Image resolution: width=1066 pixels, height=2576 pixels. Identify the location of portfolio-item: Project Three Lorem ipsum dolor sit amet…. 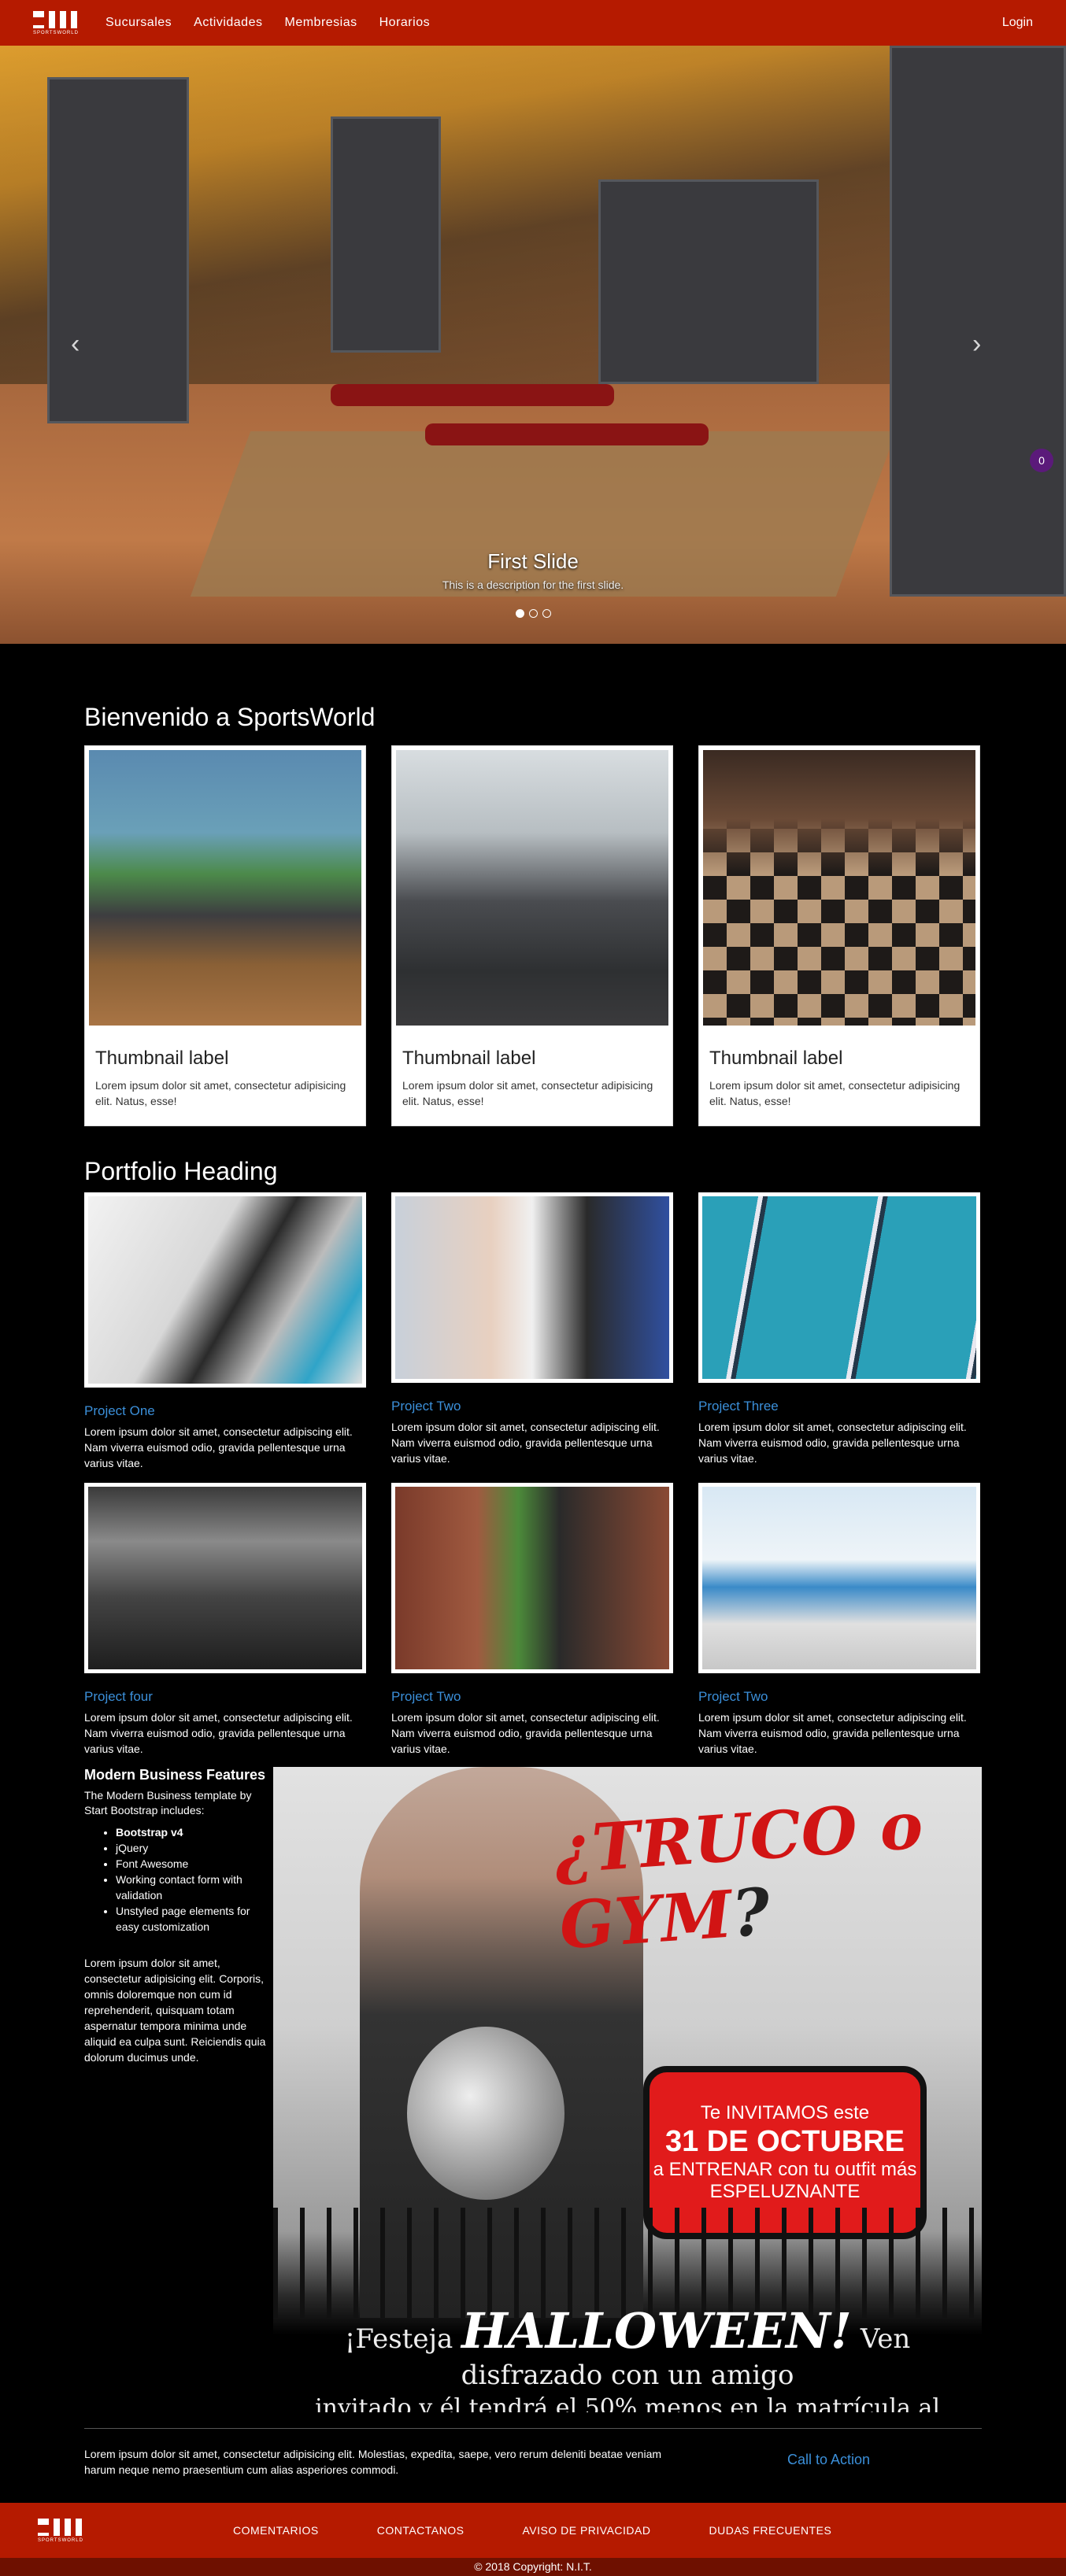
(839, 1329).